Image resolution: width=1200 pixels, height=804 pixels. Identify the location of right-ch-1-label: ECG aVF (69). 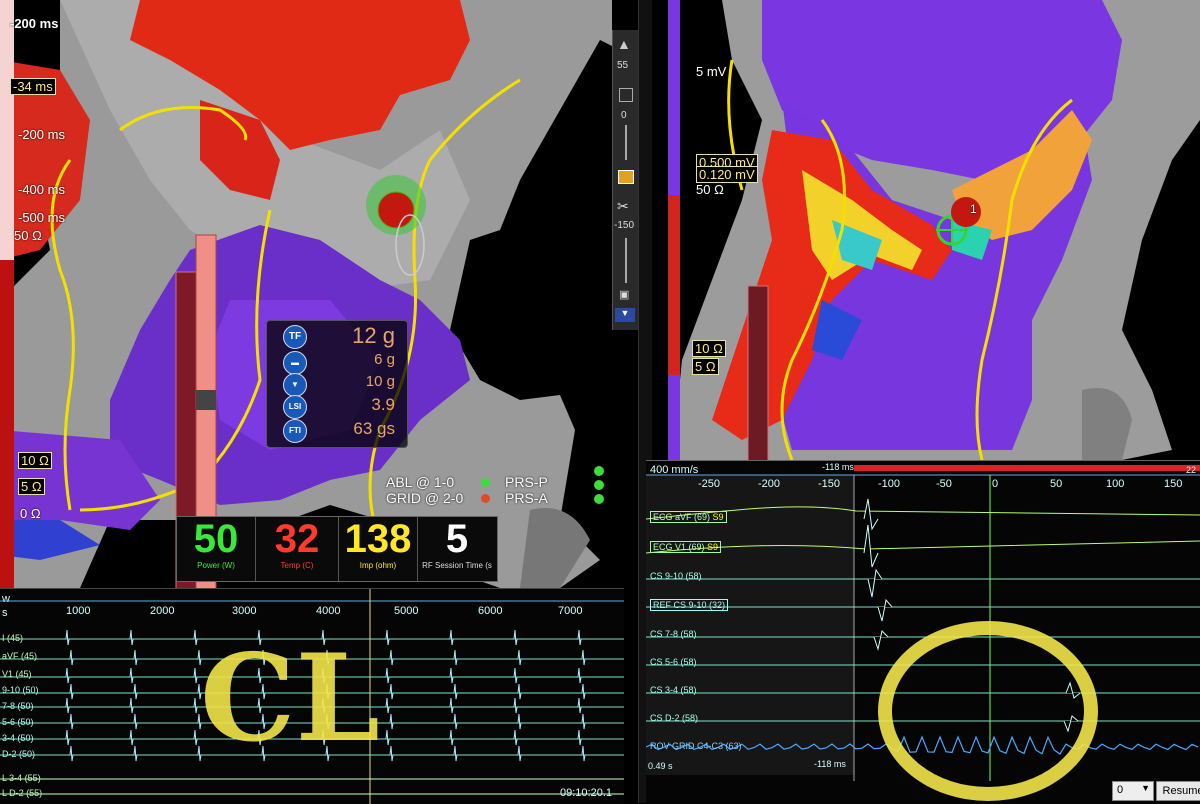
(682, 517).